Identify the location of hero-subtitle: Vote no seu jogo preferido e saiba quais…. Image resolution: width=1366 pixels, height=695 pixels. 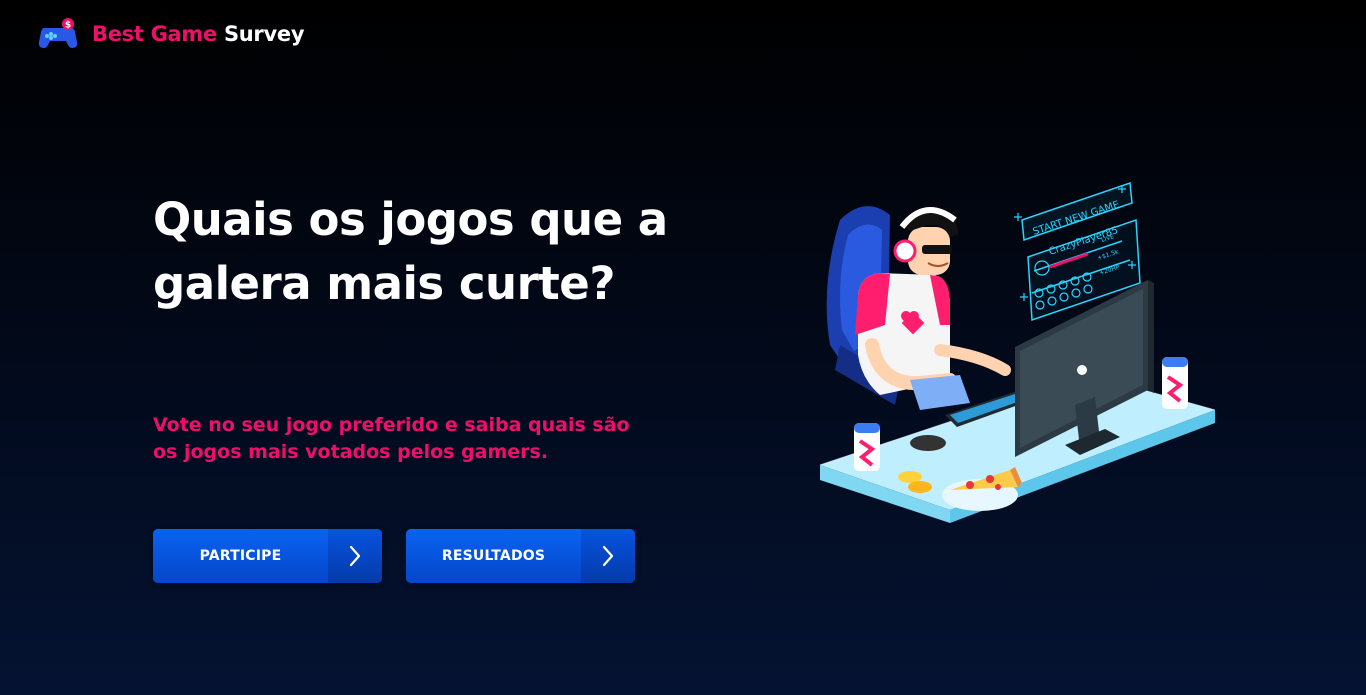
(391, 438).